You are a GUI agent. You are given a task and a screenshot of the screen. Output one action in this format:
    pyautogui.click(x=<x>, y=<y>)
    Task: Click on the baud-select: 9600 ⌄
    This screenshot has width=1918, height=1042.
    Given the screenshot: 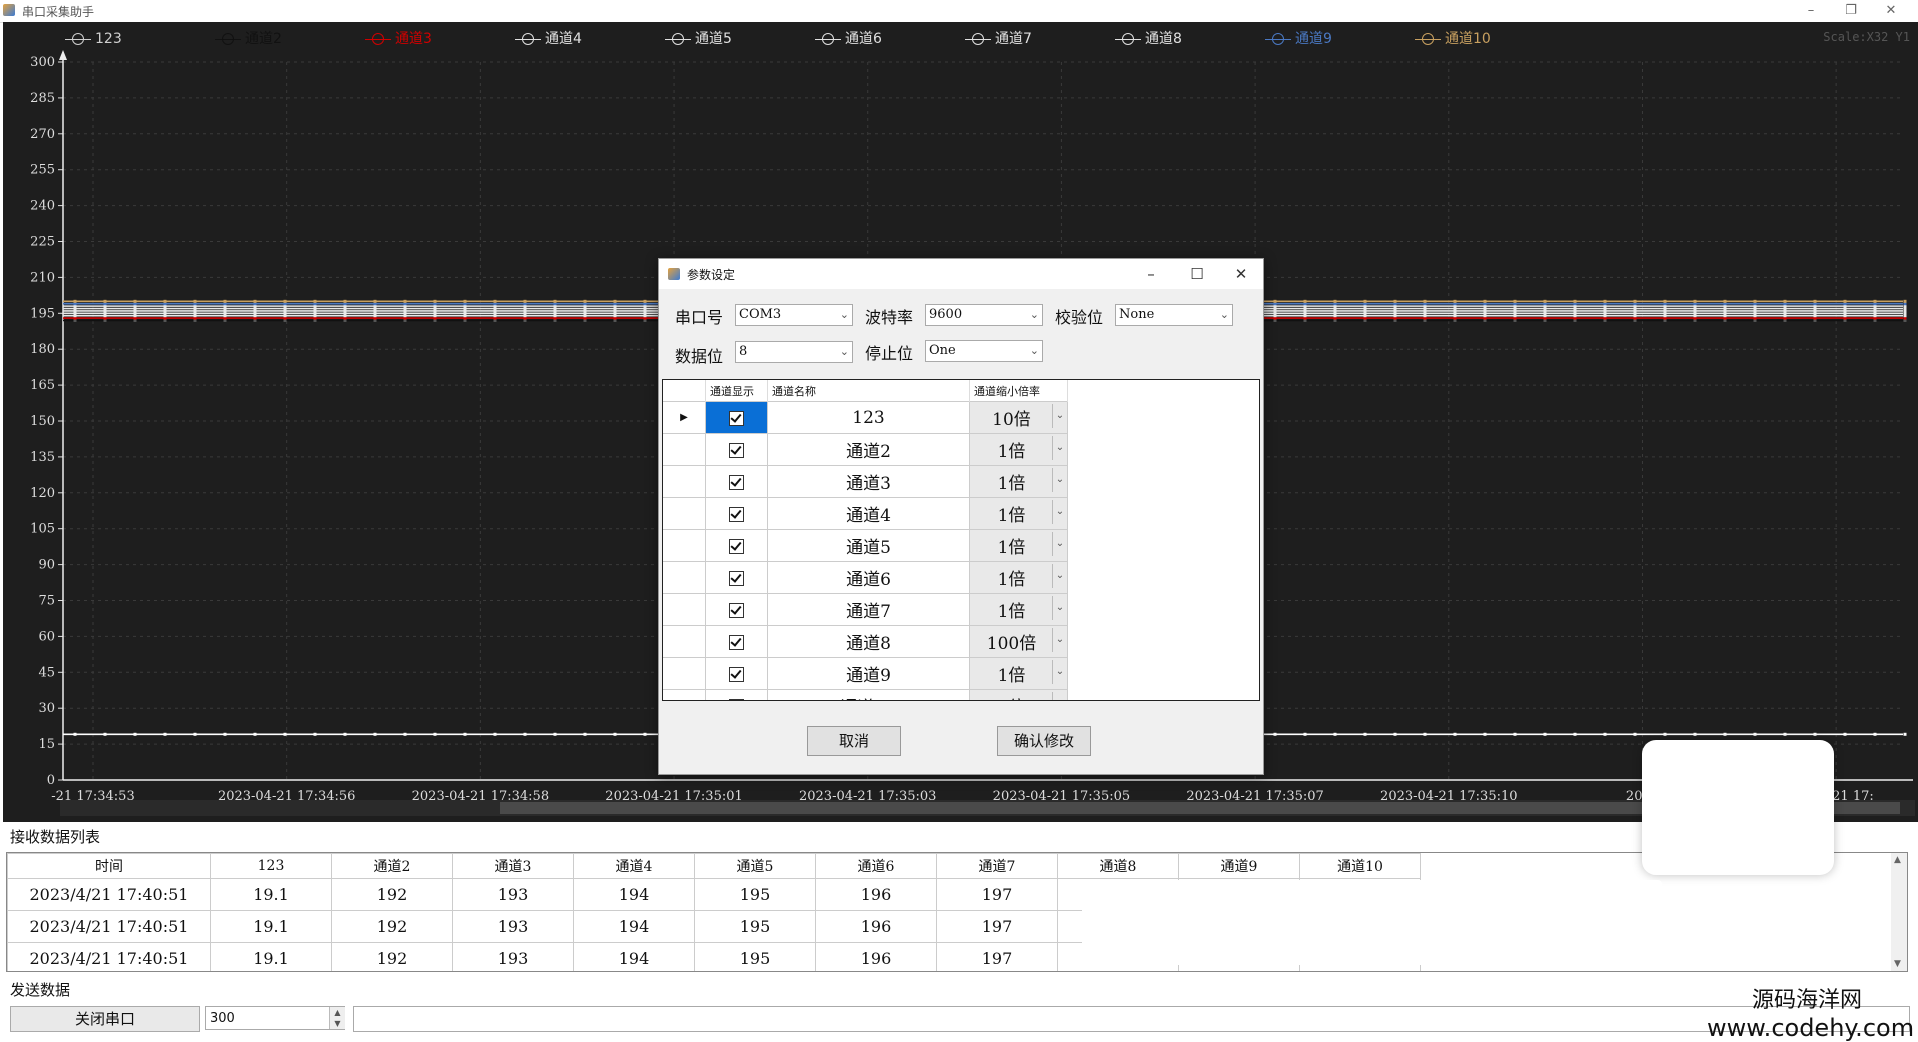 What is the action you would take?
    pyautogui.click(x=984, y=315)
    